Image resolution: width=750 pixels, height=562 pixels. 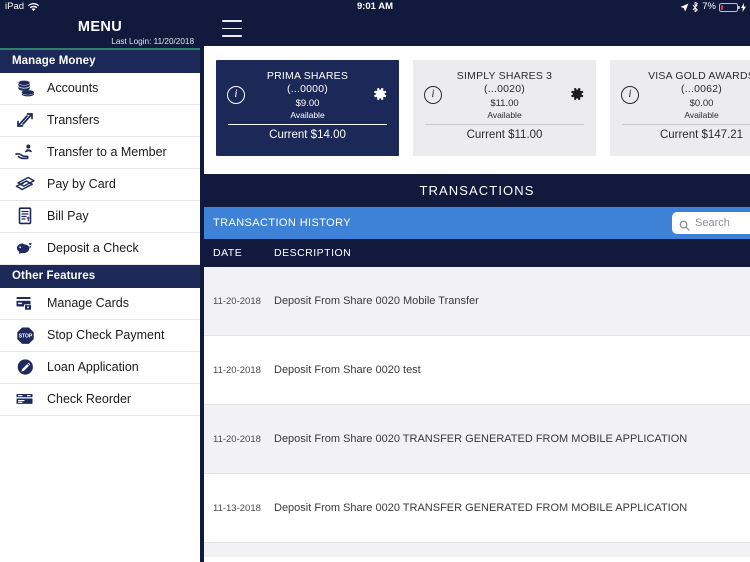 I want to click on sidebar-header: MENU Last Login: 11/20/2018, so click(x=100, y=31).